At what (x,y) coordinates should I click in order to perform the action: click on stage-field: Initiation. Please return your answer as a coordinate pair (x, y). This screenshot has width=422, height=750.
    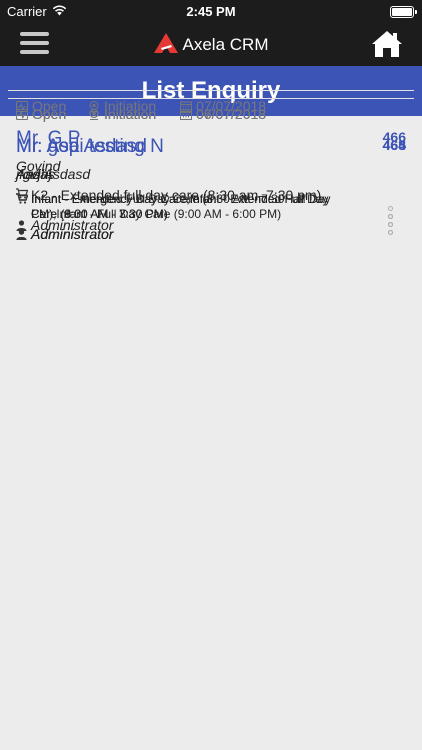
    Looking at the image, I should click on (122, 114).